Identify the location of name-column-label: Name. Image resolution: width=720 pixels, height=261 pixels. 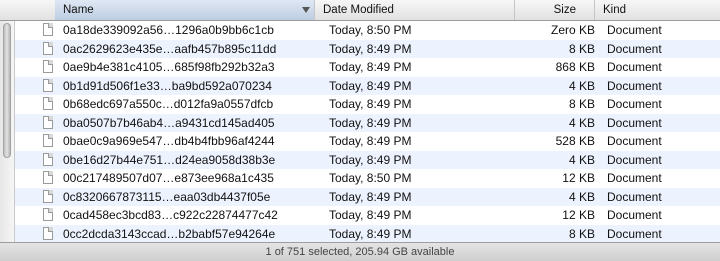
(78, 10).